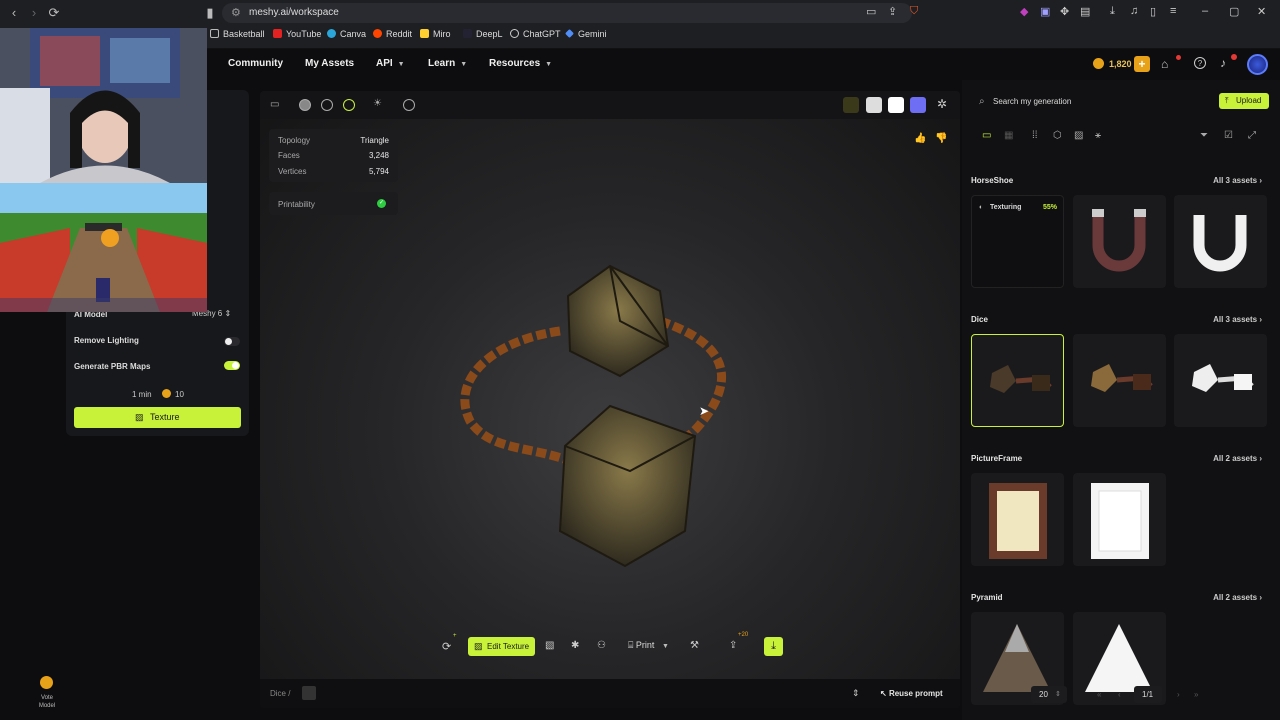  What do you see at coordinates (237, 34) in the screenshot?
I see `bookmark-basketball: Basketball` at bounding box center [237, 34].